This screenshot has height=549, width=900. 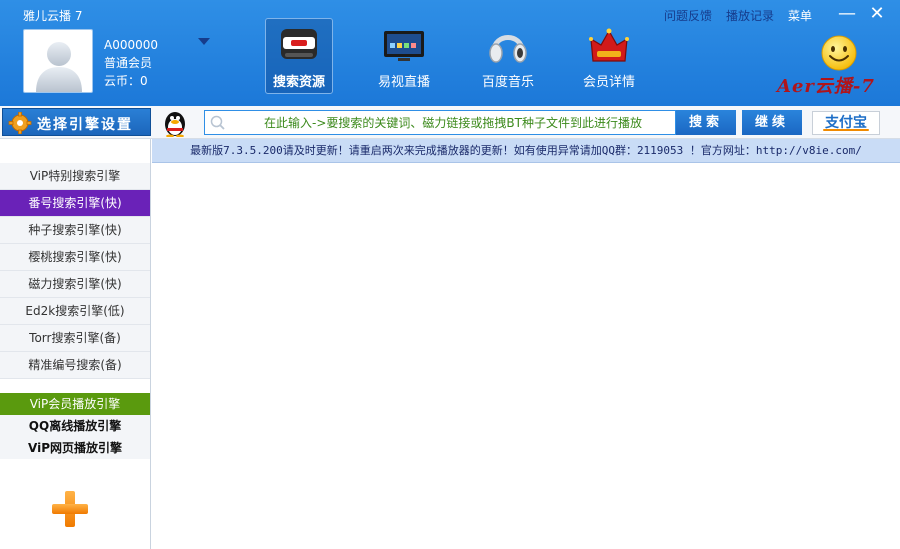 What do you see at coordinates (75, 230) in the screenshot?
I see `engine-item-torrent: 种子搜索引擎(快)` at bounding box center [75, 230].